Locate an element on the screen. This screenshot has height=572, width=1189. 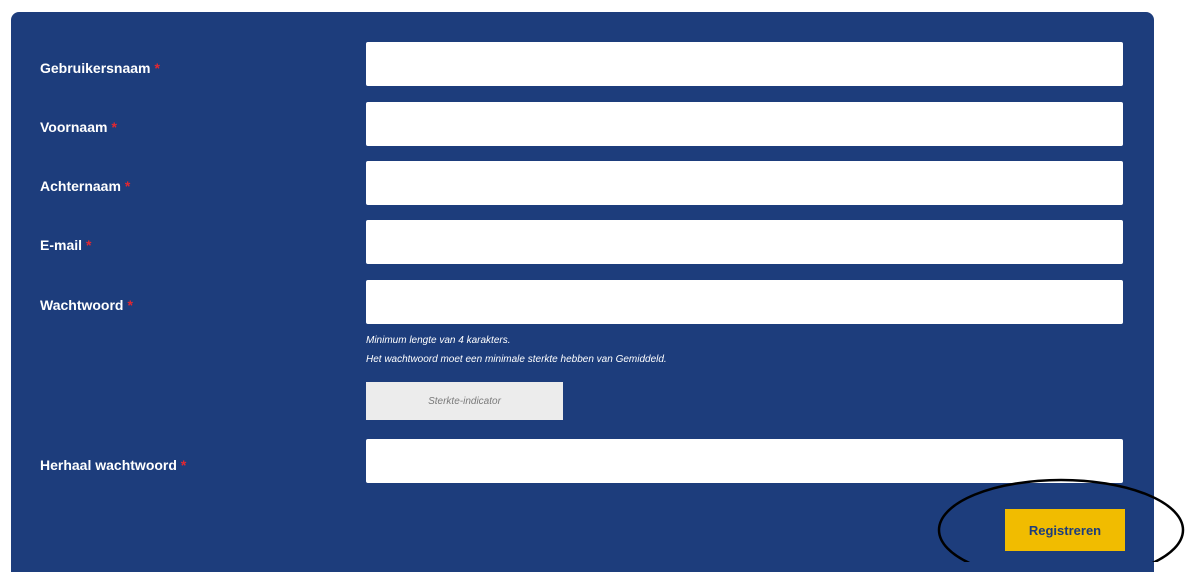
last-name-input is located at coordinates (744, 183).